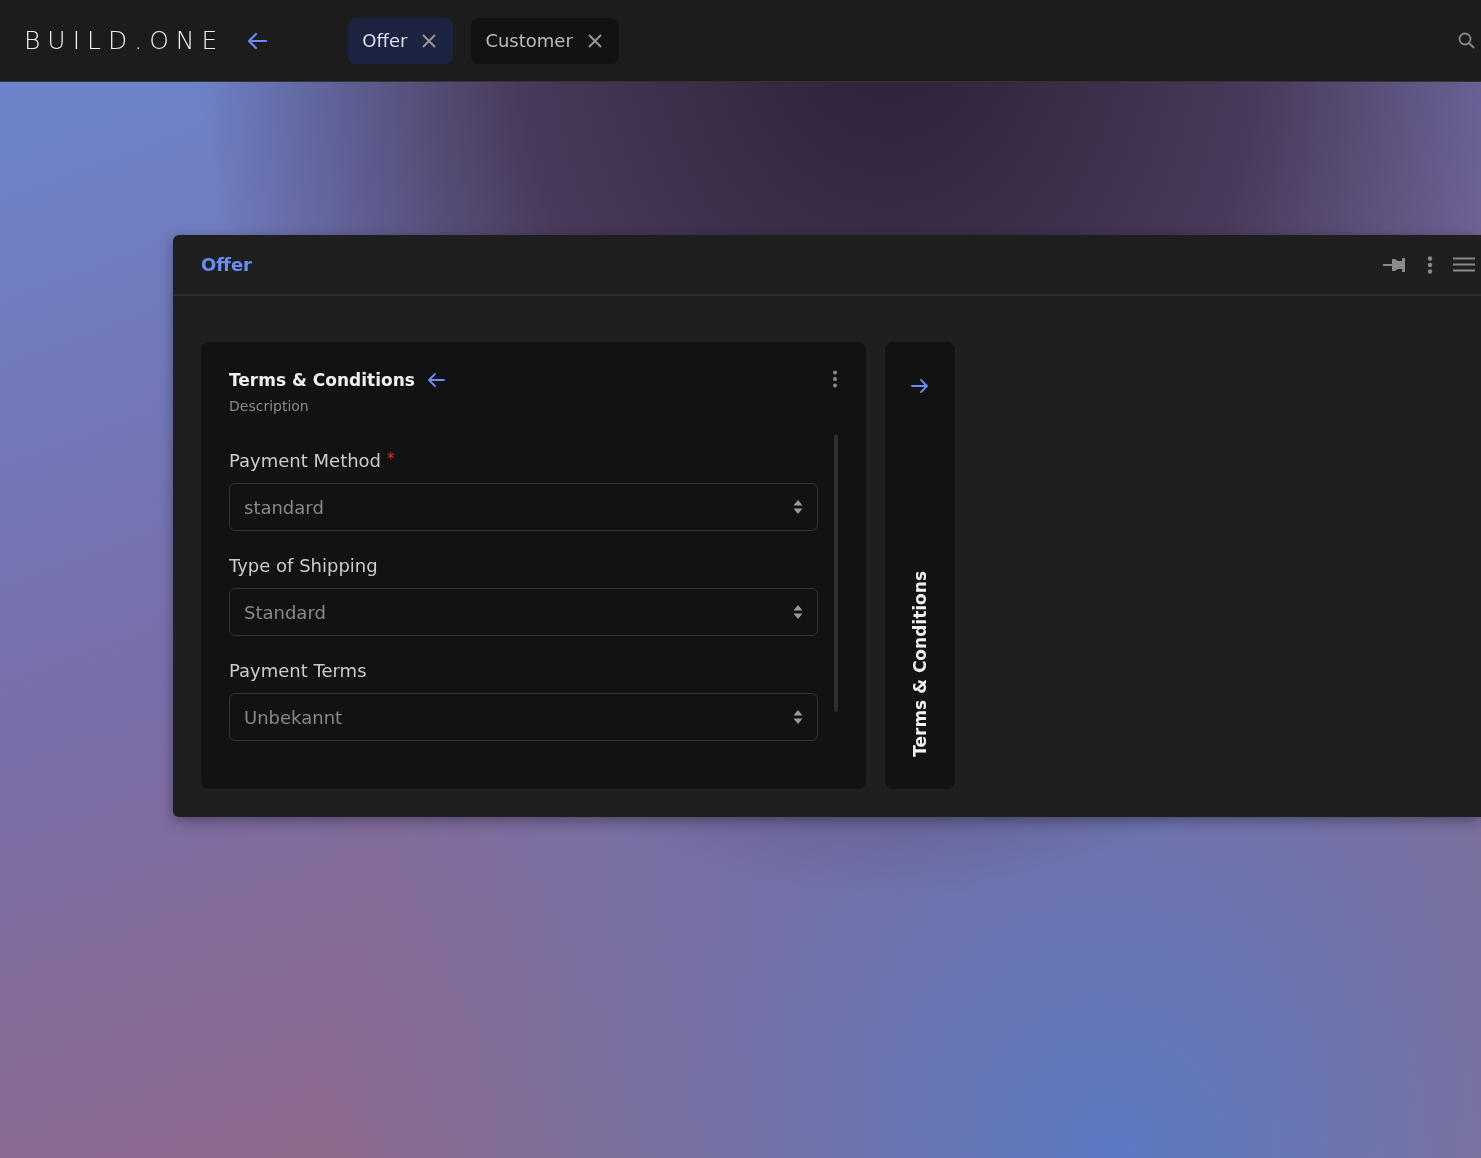 Image resolution: width=1481 pixels, height=1158 pixels. I want to click on forward-arrow-icon, so click(920, 386).